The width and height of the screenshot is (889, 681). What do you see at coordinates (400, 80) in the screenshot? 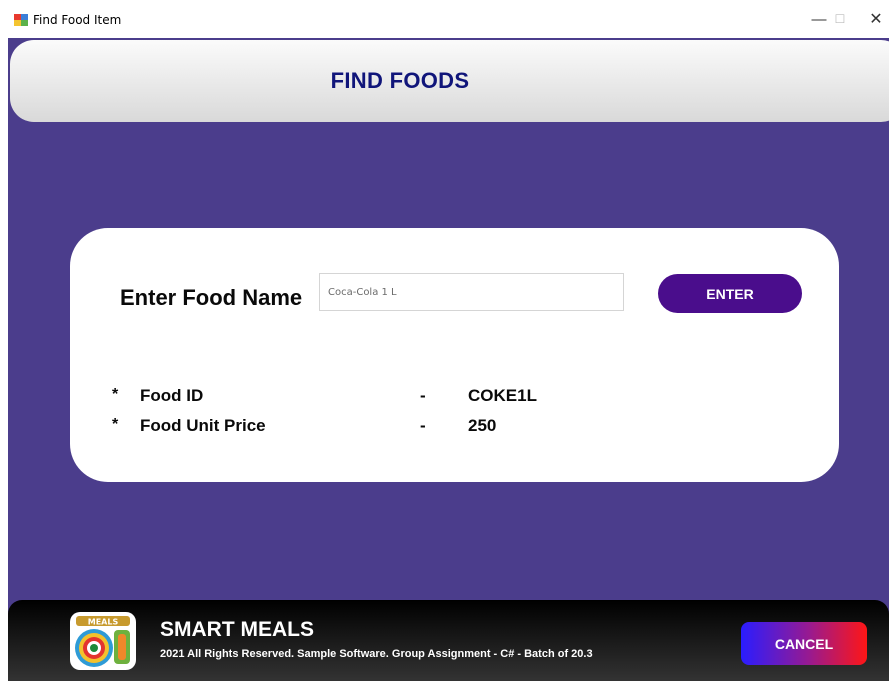
I see `page-title: FIND FOODS` at bounding box center [400, 80].